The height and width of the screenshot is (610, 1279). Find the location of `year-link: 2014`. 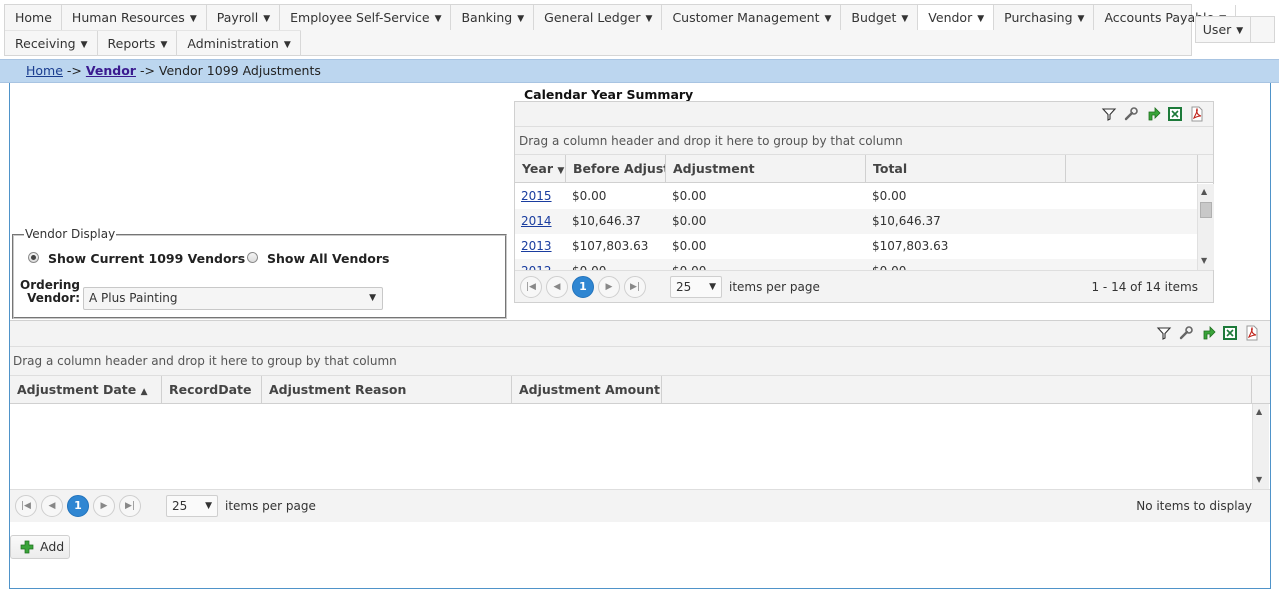

year-link: 2014 is located at coordinates (536, 221).